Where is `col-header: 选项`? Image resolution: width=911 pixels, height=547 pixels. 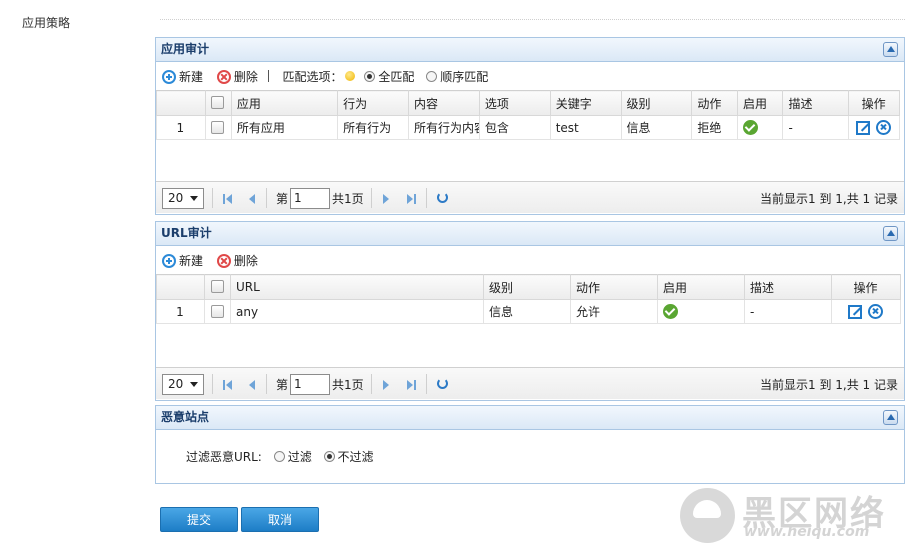 col-header: 选项 is located at coordinates (514, 103).